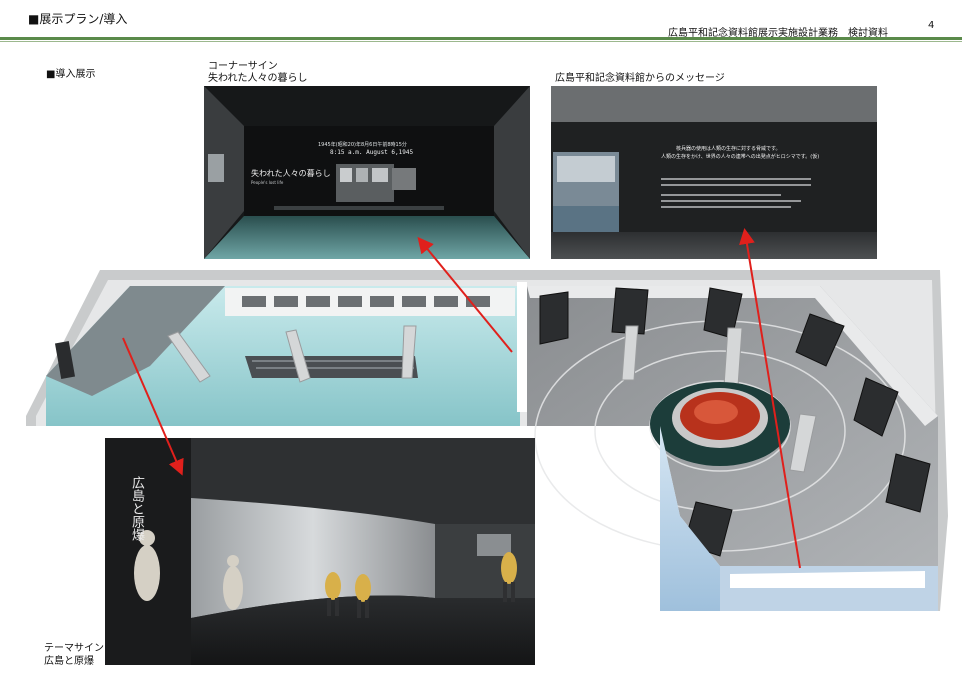  I want to click on message-render, so click(714, 172).